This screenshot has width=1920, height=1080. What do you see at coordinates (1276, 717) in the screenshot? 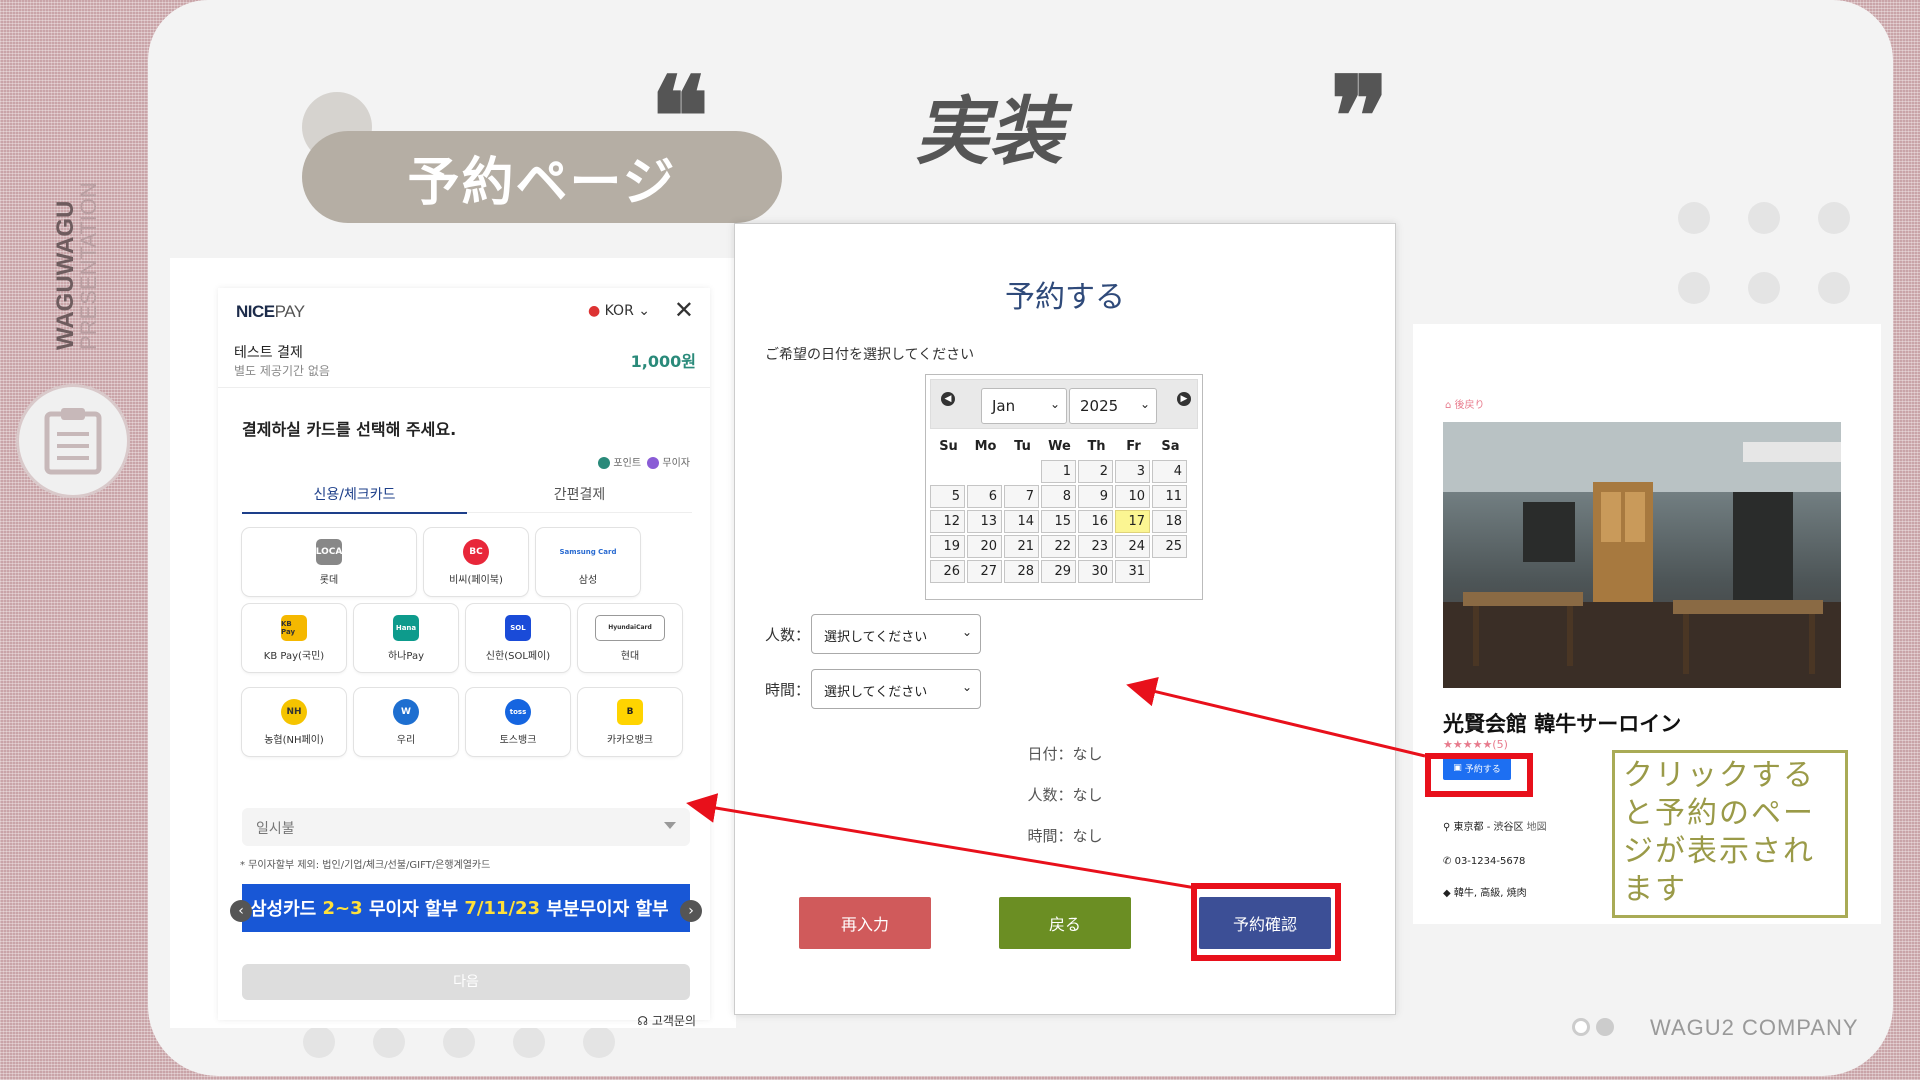
I see `arrow-to-time-select` at bounding box center [1276, 717].